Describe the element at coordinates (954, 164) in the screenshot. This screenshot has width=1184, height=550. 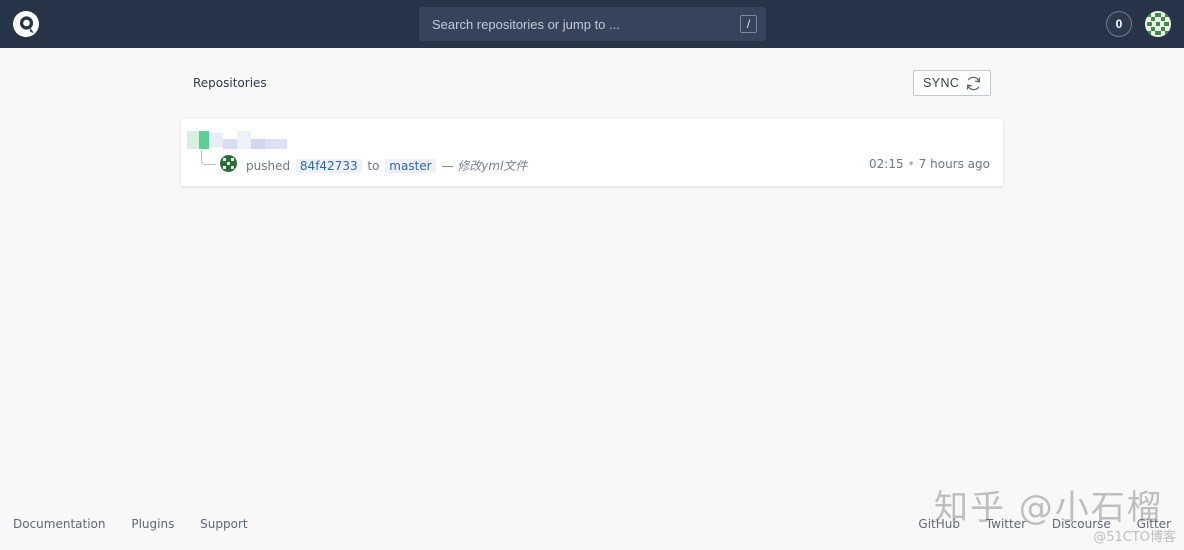
I see `commit-relative-time: 7 hours ago` at that location.